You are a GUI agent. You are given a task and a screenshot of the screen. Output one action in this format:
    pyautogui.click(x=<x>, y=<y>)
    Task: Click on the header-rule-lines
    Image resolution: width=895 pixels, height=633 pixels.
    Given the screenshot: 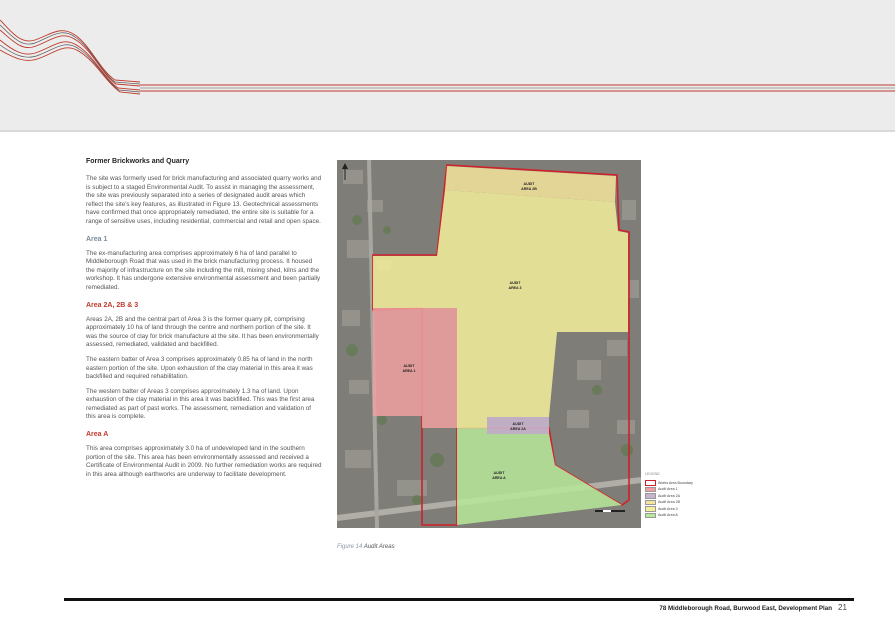 What is the action you would take?
    pyautogui.click(x=517, y=88)
    